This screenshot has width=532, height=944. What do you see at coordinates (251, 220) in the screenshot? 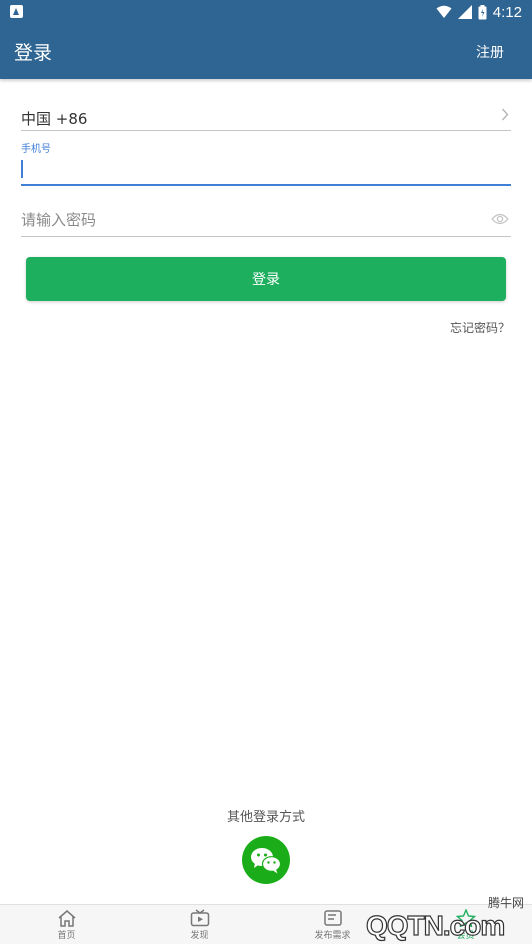
I see `password-input` at bounding box center [251, 220].